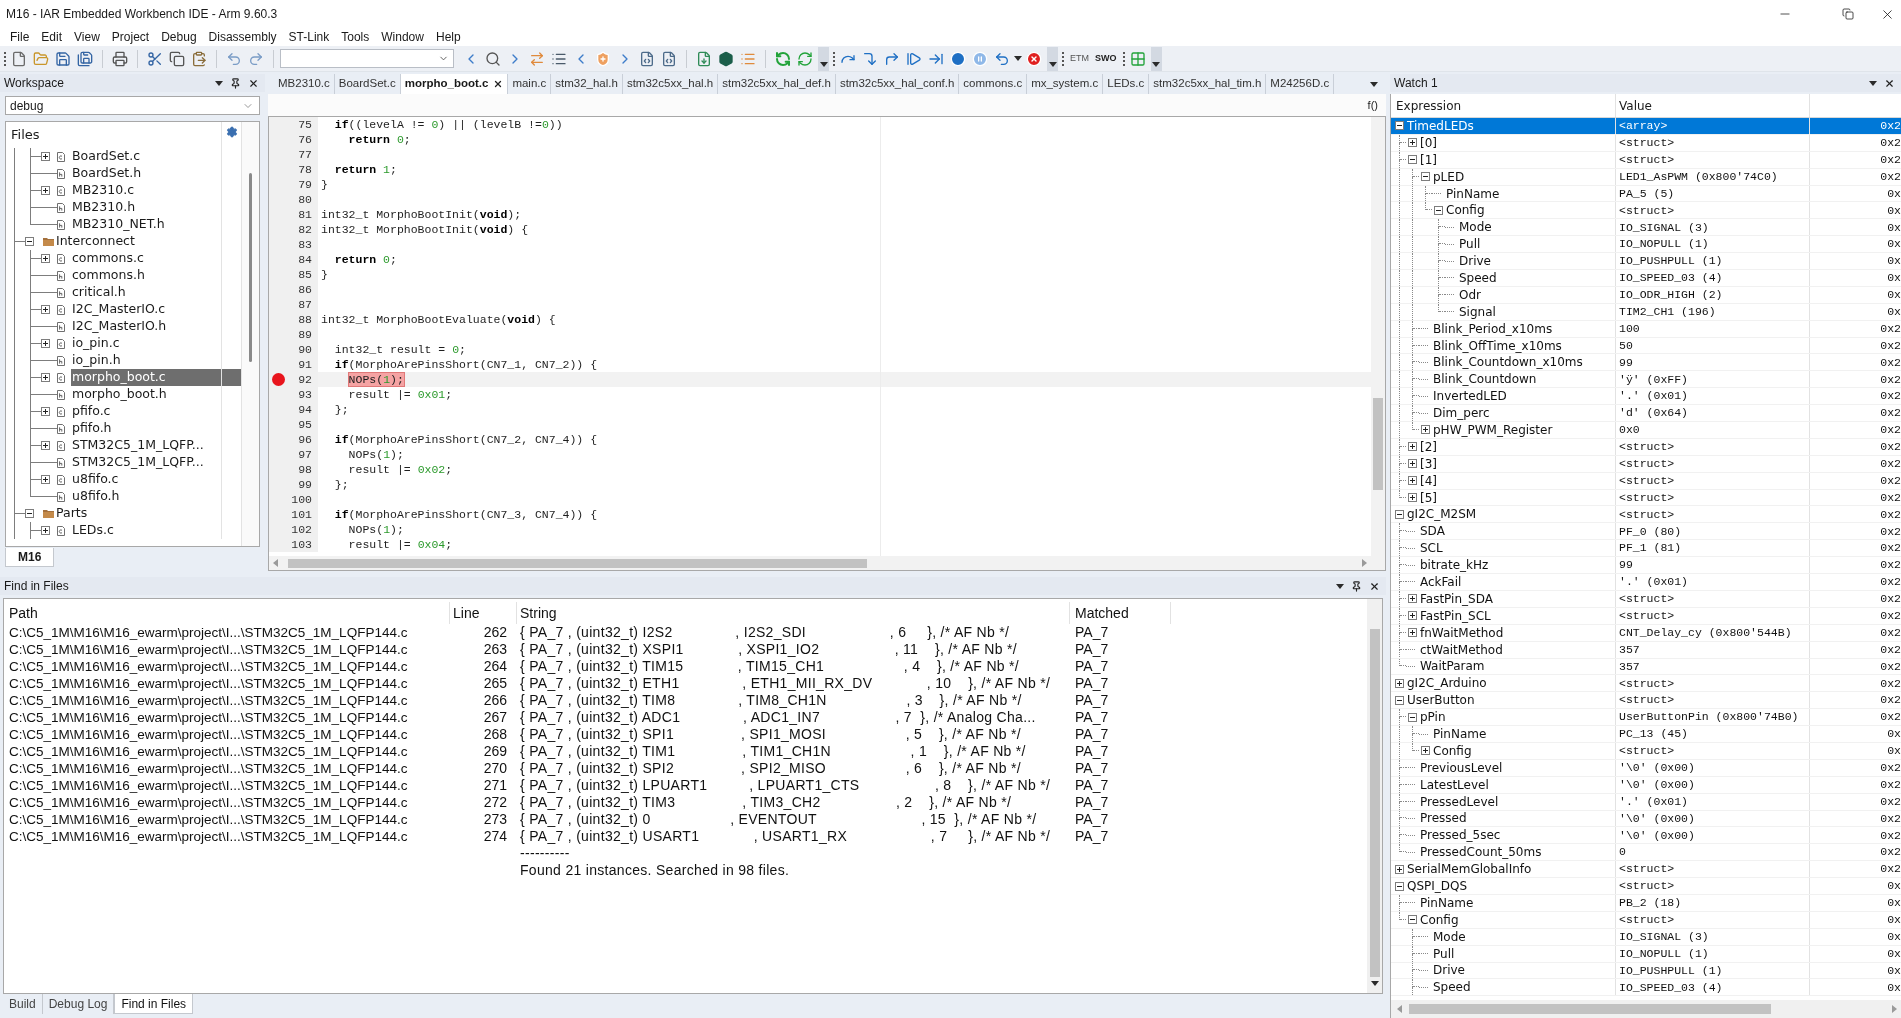 The height and width of the screenshot is (1018, 1901). Describe the element at coordinates (1646, 853) in the screenshot. I see `watch-row: PressedCount_50ms 0 0x2` at that location.